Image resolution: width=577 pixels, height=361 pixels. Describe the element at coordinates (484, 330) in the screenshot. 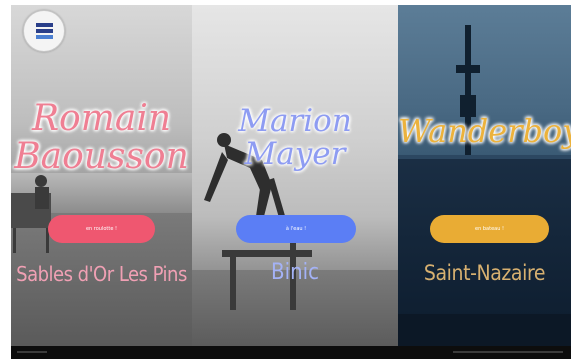

I see `harbor-area` at that location.